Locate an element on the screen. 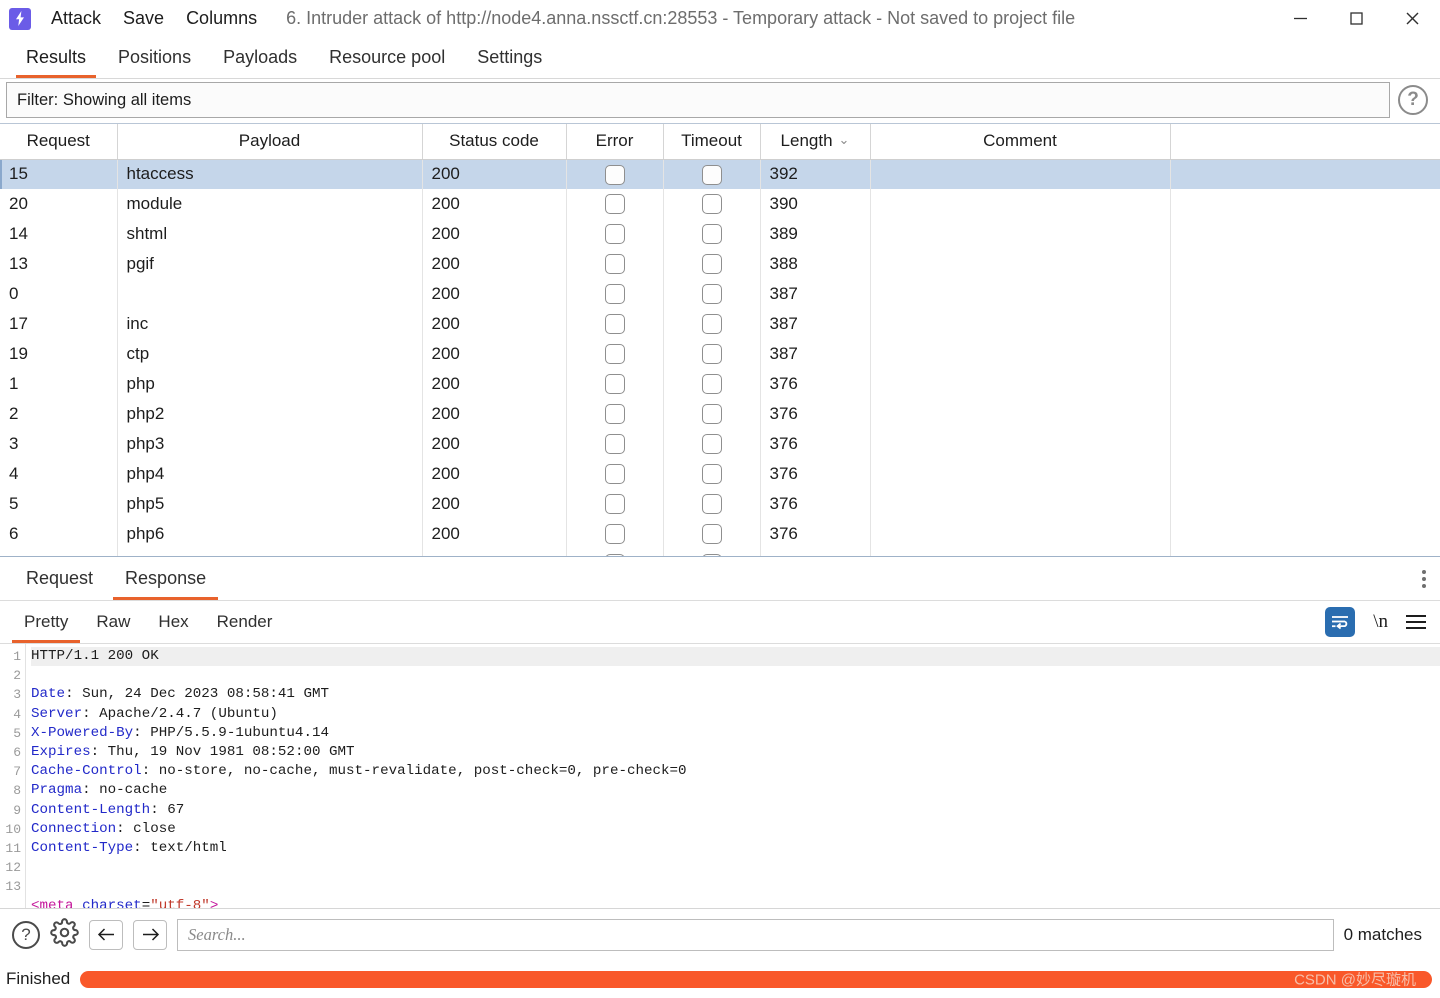 This screenshot has height=998, width=1440. tab-raw: Raw is located at coordinates (113, 622).